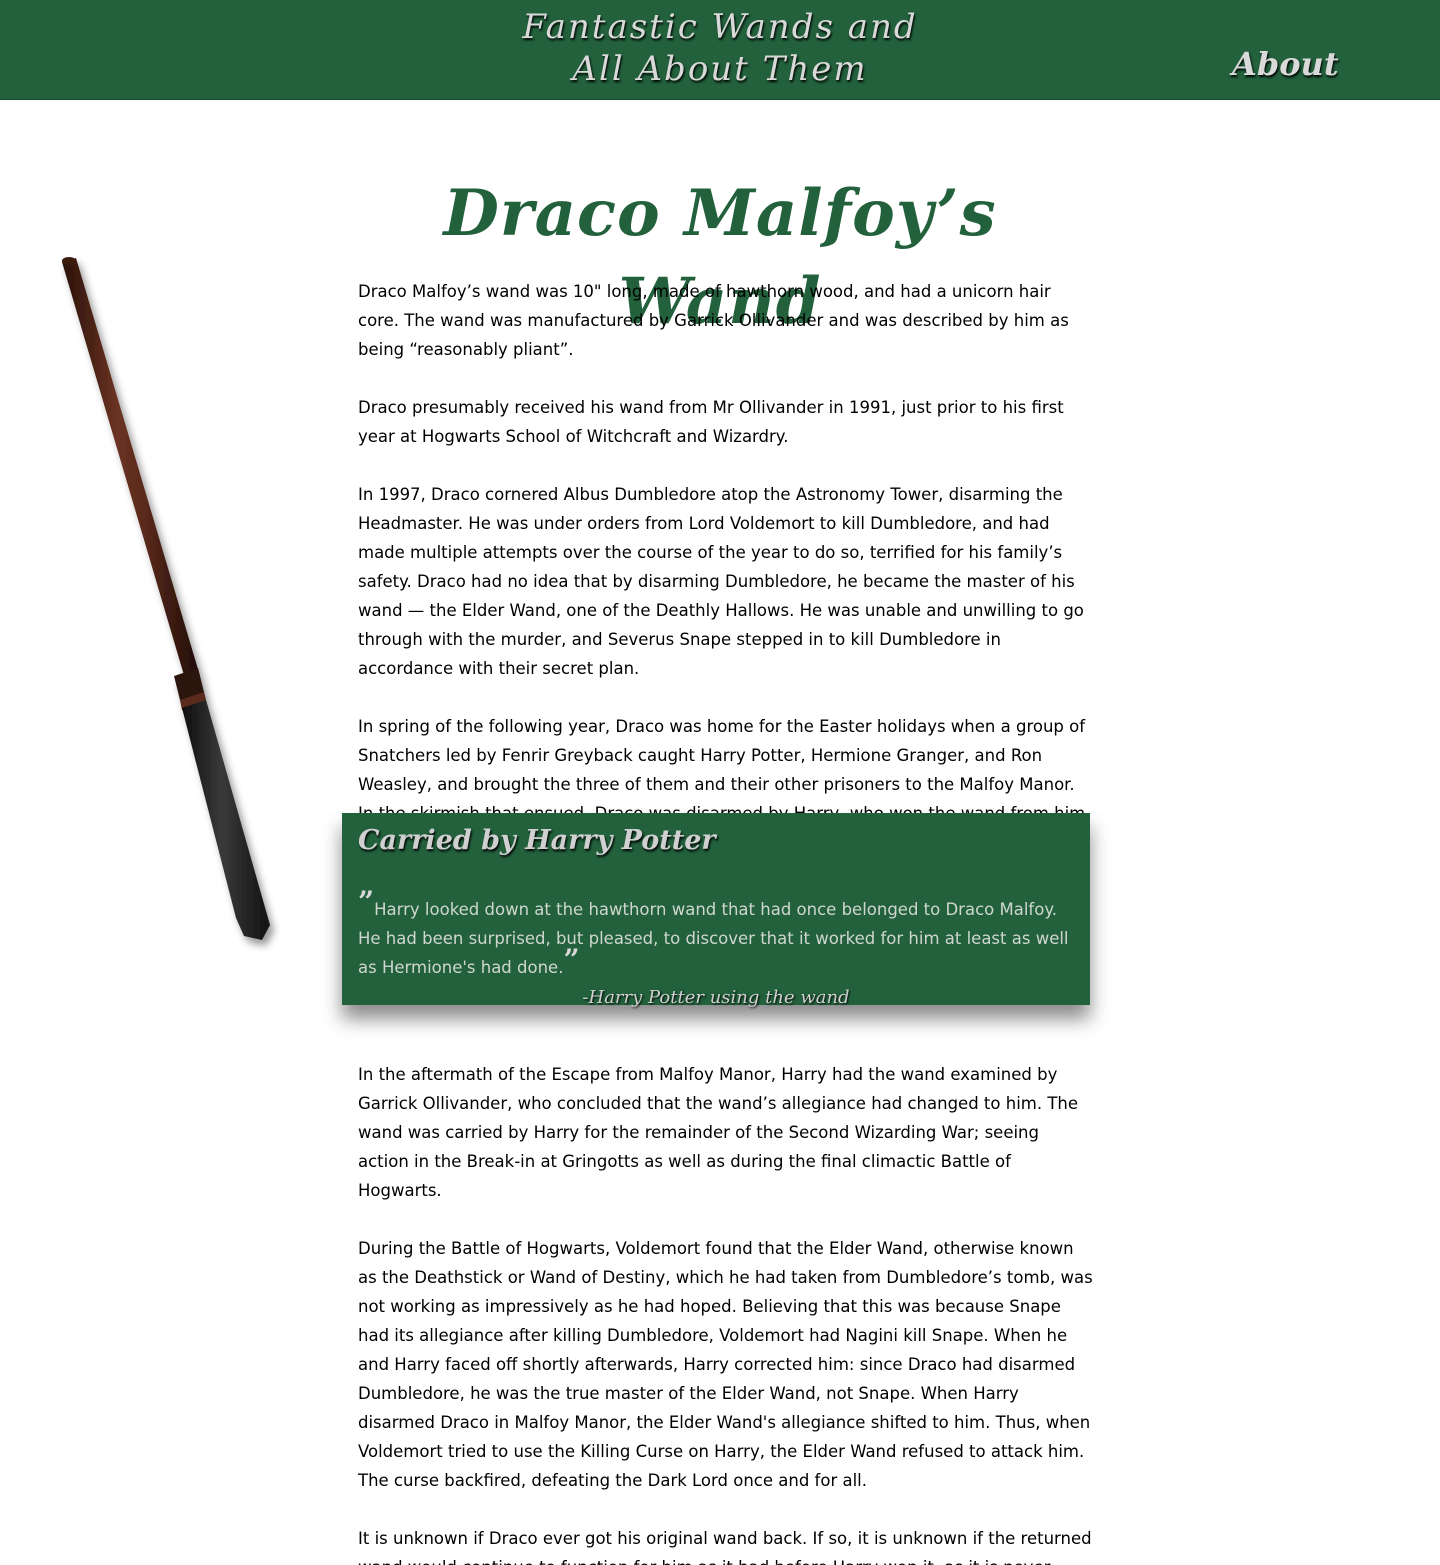 This screenshot has width=1440, height=1565. Describe the element at coordinates (166, 598) in the screenshot. I see `wand-image` at that location.